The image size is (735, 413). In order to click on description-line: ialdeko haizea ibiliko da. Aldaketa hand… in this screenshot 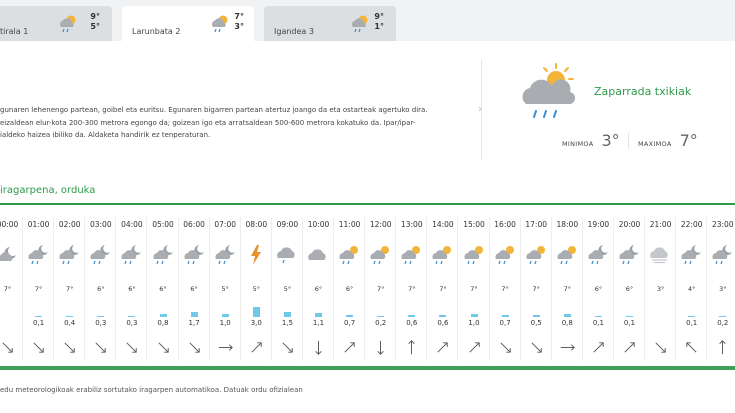, I will do `click(105, 135)`.